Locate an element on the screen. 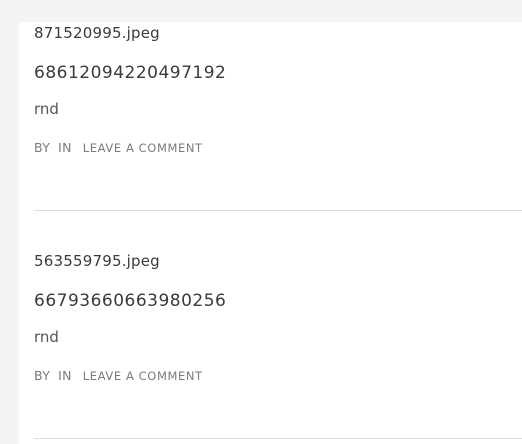 The height and width of the screenshot is (444, 522). post-filename: 871520995.jpeg is located at coordinates (97, 33).